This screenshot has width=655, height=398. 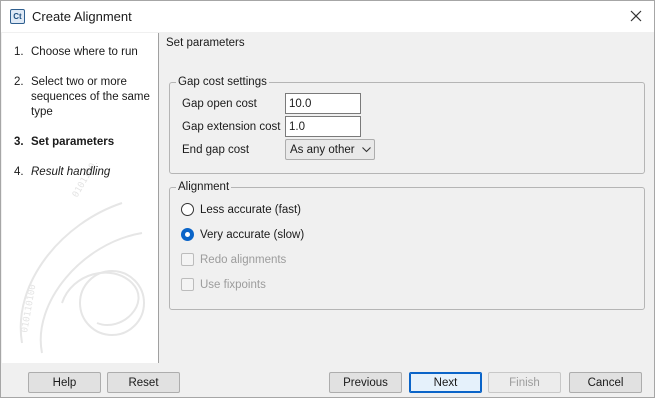 I want to click on step-1-label: Choose where to run, so click(x=84, y=52).